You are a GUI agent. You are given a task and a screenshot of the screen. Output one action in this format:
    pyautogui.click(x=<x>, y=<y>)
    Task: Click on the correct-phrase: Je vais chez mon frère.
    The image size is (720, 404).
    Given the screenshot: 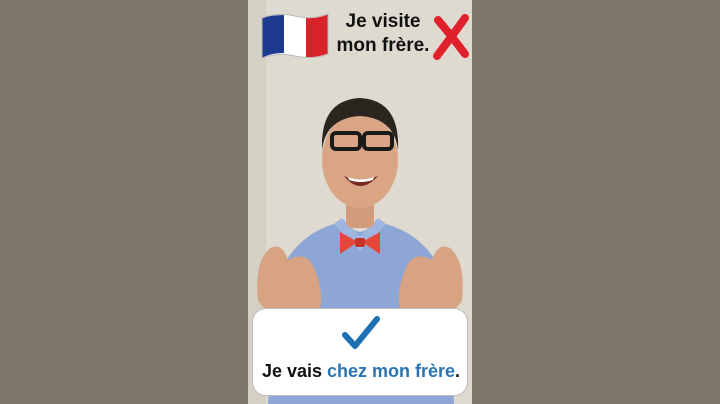 What is the action you would take?
    pyautogui.click(x=361, y=371)
    